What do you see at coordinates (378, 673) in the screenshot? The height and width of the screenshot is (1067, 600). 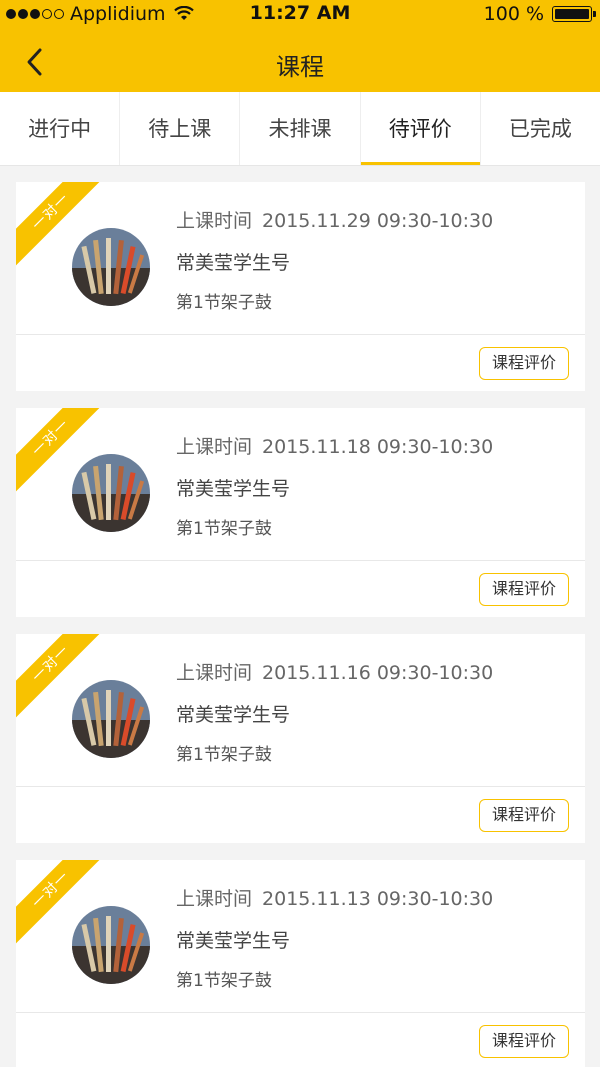 I see `lesson-time-value: 2015.11.16 09:30-10:30` at bounding box center [378, 673].